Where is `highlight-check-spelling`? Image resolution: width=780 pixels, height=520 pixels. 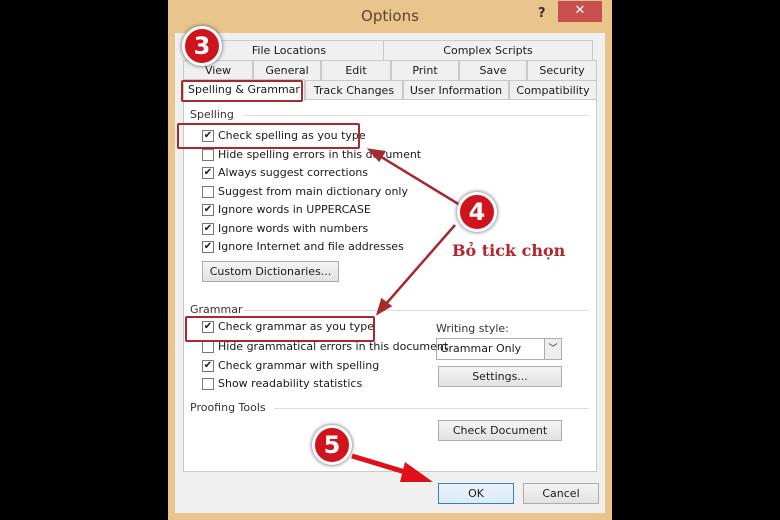 highlight-check-spelling is located at coordinates (268, 136).